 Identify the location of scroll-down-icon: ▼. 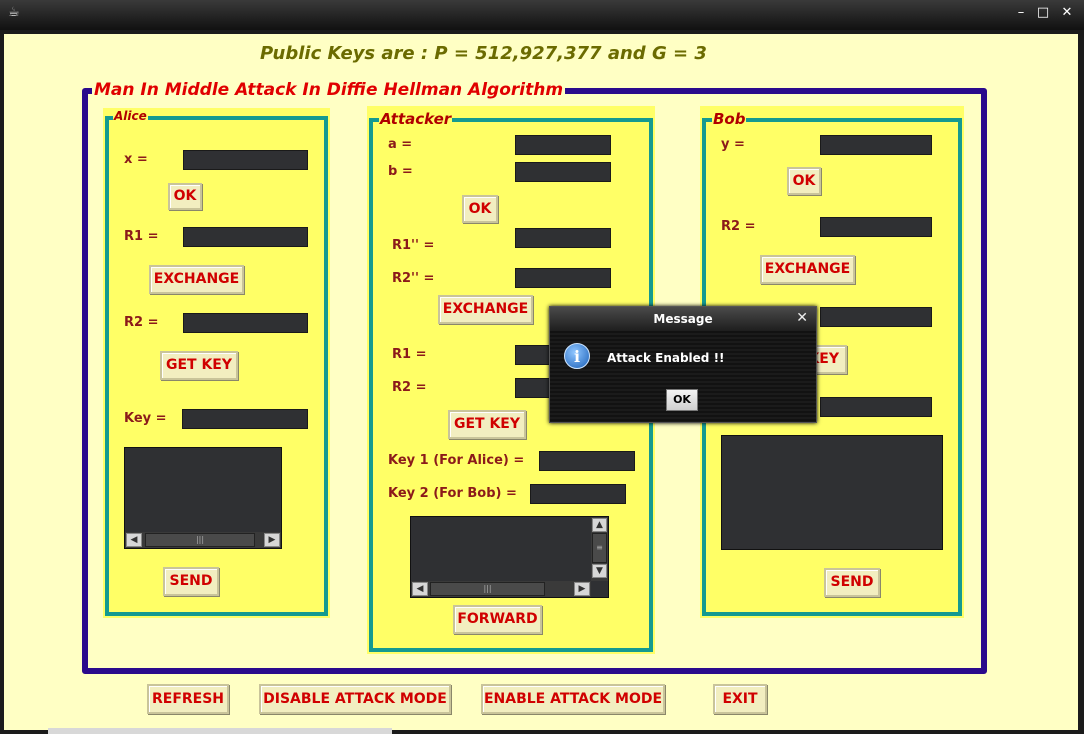
(599, 571).